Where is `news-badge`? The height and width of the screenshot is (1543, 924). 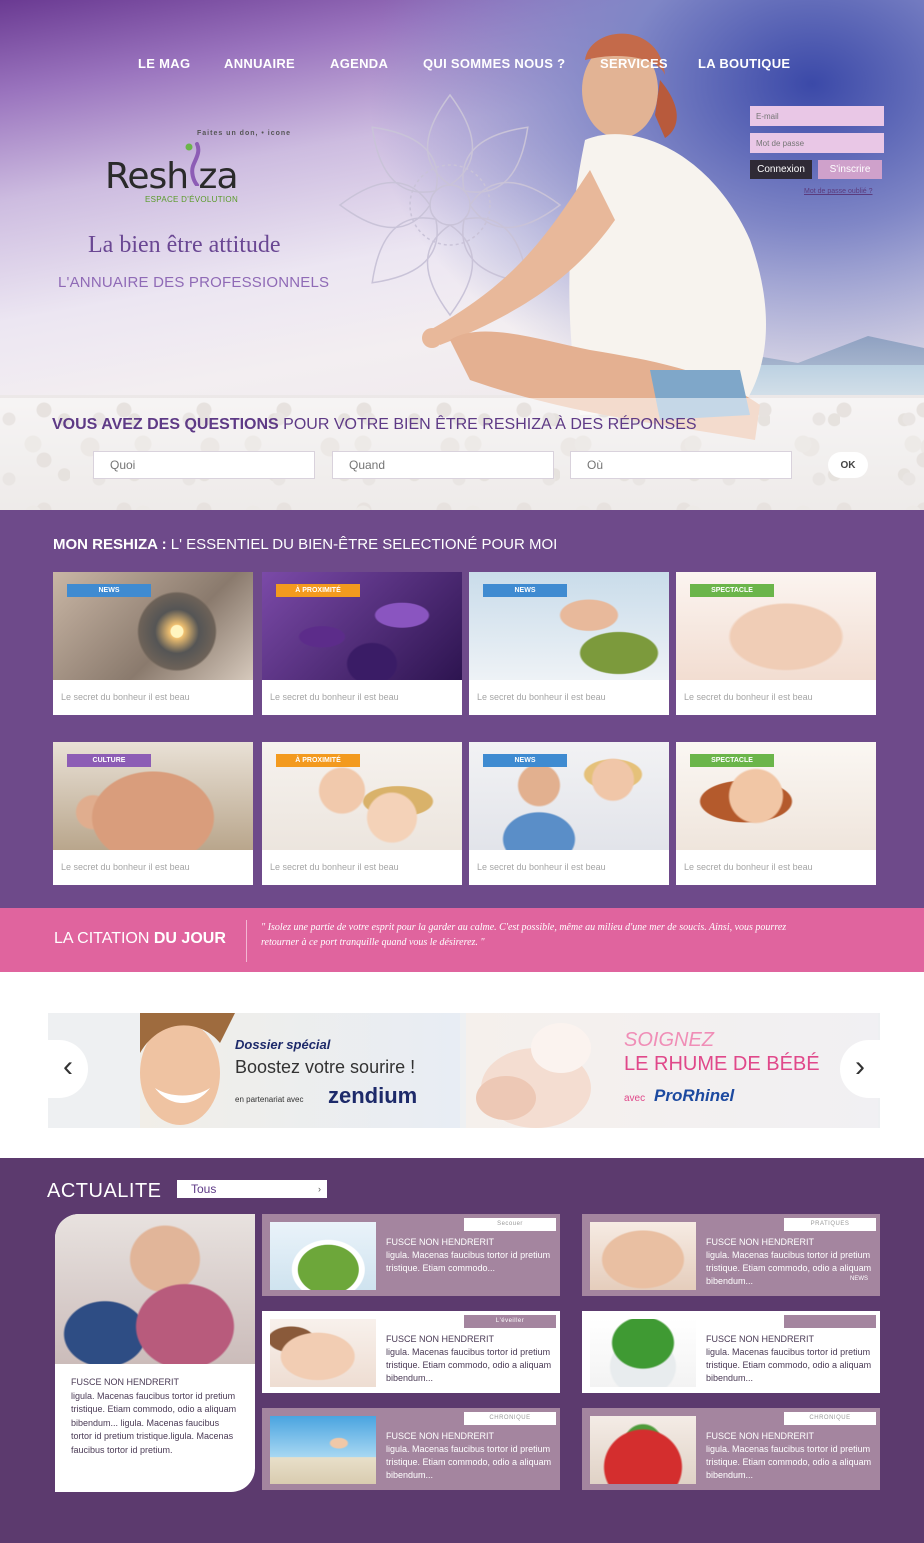
news-badge is located at coordinates (830, 1321).